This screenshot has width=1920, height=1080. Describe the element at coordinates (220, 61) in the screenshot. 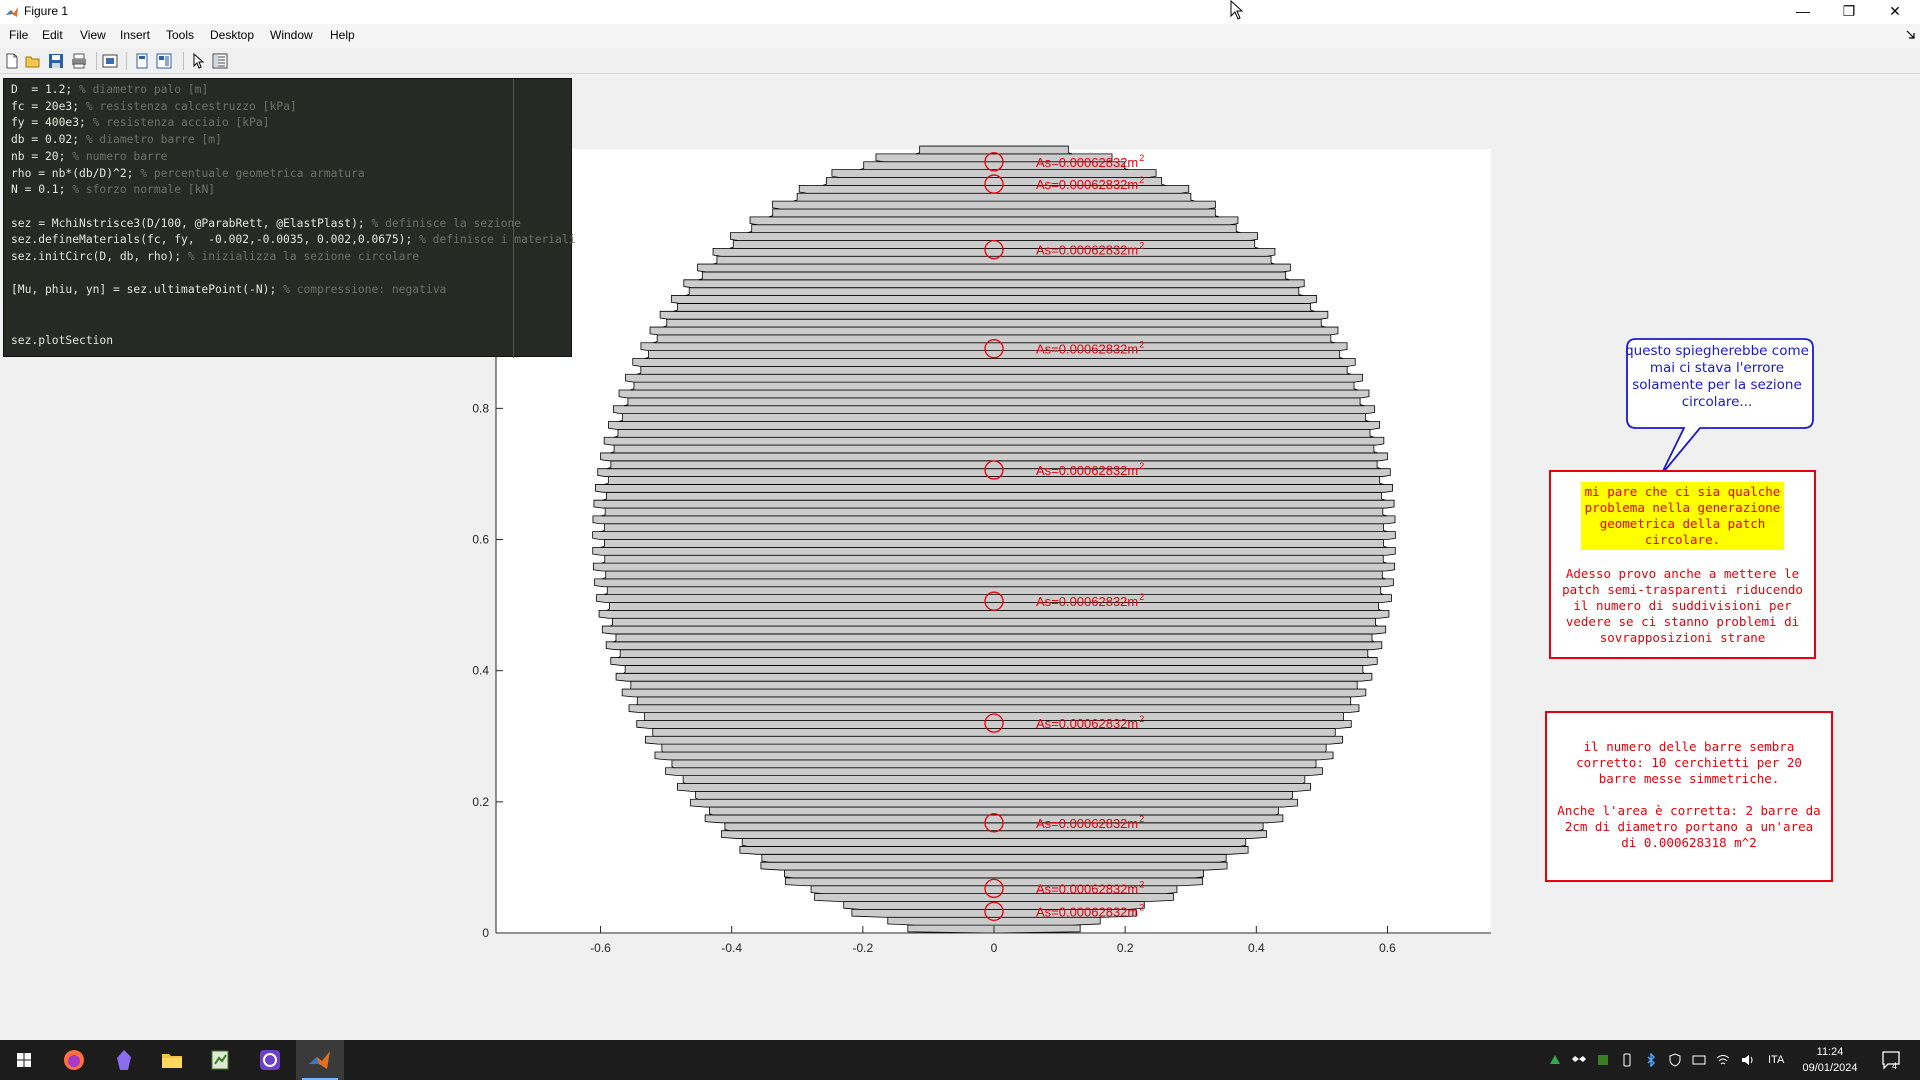

I see `property-inspector-icon` at that location.